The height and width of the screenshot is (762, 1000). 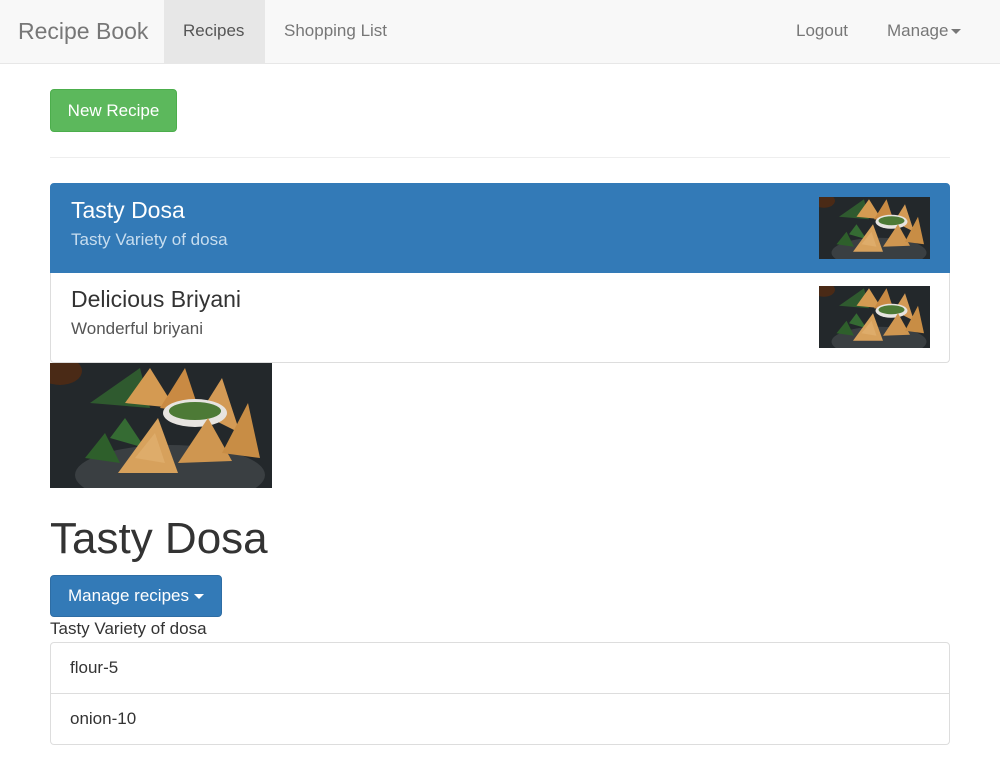 I want to click on recipe-name: Delicious Briyani, so click(x=156, y=299).